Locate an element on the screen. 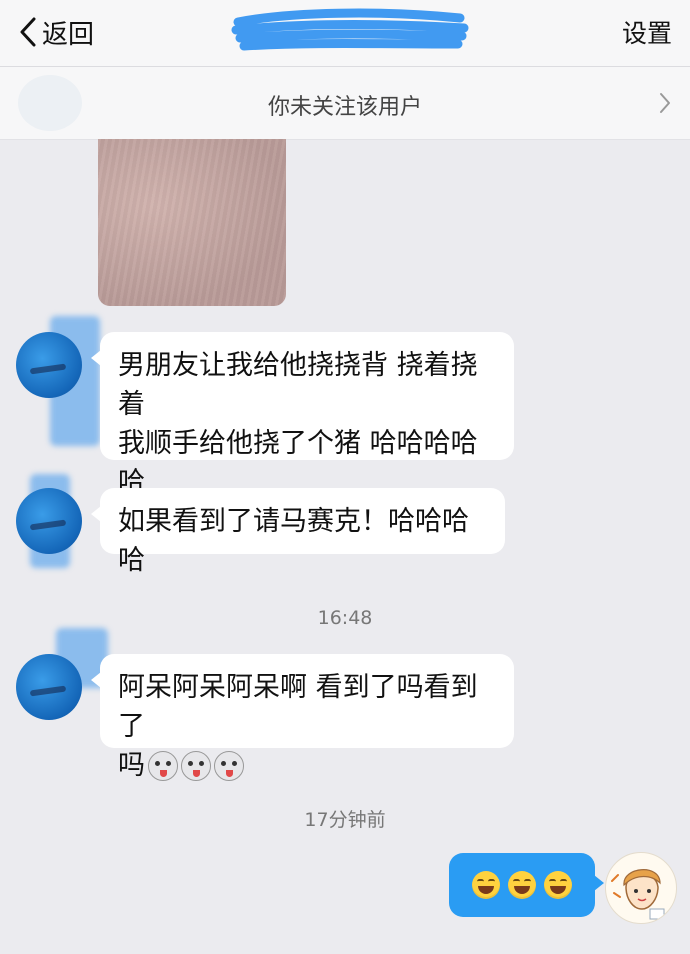 The height and width of the screenshot is (954, 690). message-bubble: 阿呆阿呆阿呆啊 看到了吗看到了 吗 is located at coordinates (302, 717).